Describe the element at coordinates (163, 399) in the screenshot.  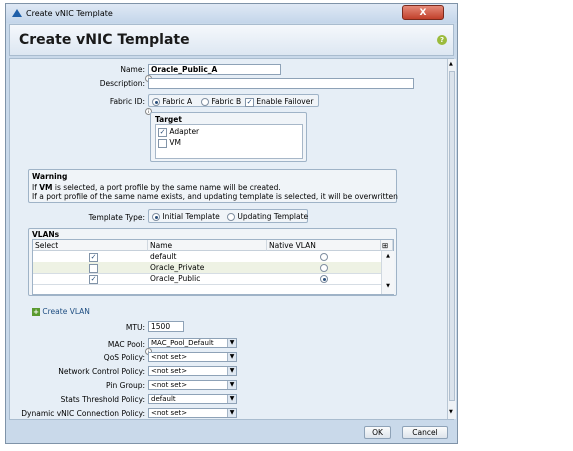
I see `stats-threshold-policy-value: default` at that location.